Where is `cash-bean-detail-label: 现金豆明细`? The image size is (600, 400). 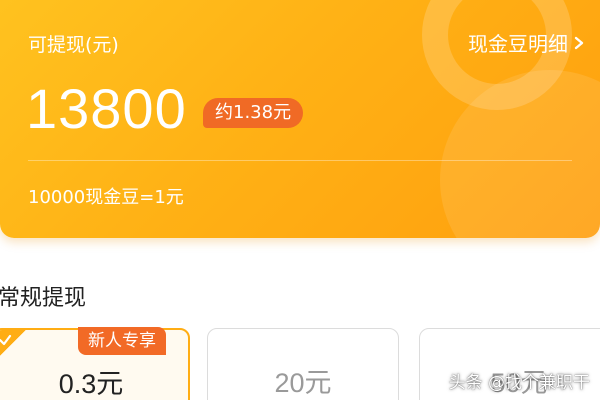 cash-bean-detail-label: 现金豆明细 is located at coordinates (518, 44).